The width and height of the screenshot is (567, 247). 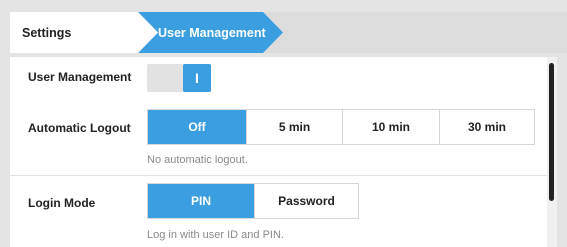 I want to click on login-mode-helper: Log in with user ID and PIN., so click(x=215, y=235).